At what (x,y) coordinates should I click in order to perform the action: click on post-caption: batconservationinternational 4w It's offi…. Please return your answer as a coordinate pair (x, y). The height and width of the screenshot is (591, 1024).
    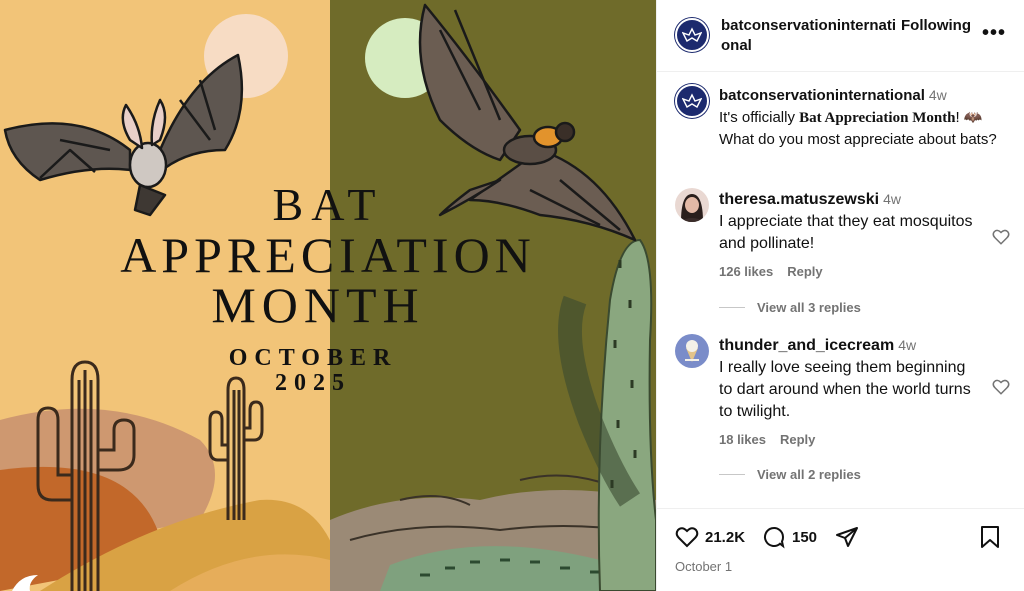
    Looking at the image, I should click on (847, 117).